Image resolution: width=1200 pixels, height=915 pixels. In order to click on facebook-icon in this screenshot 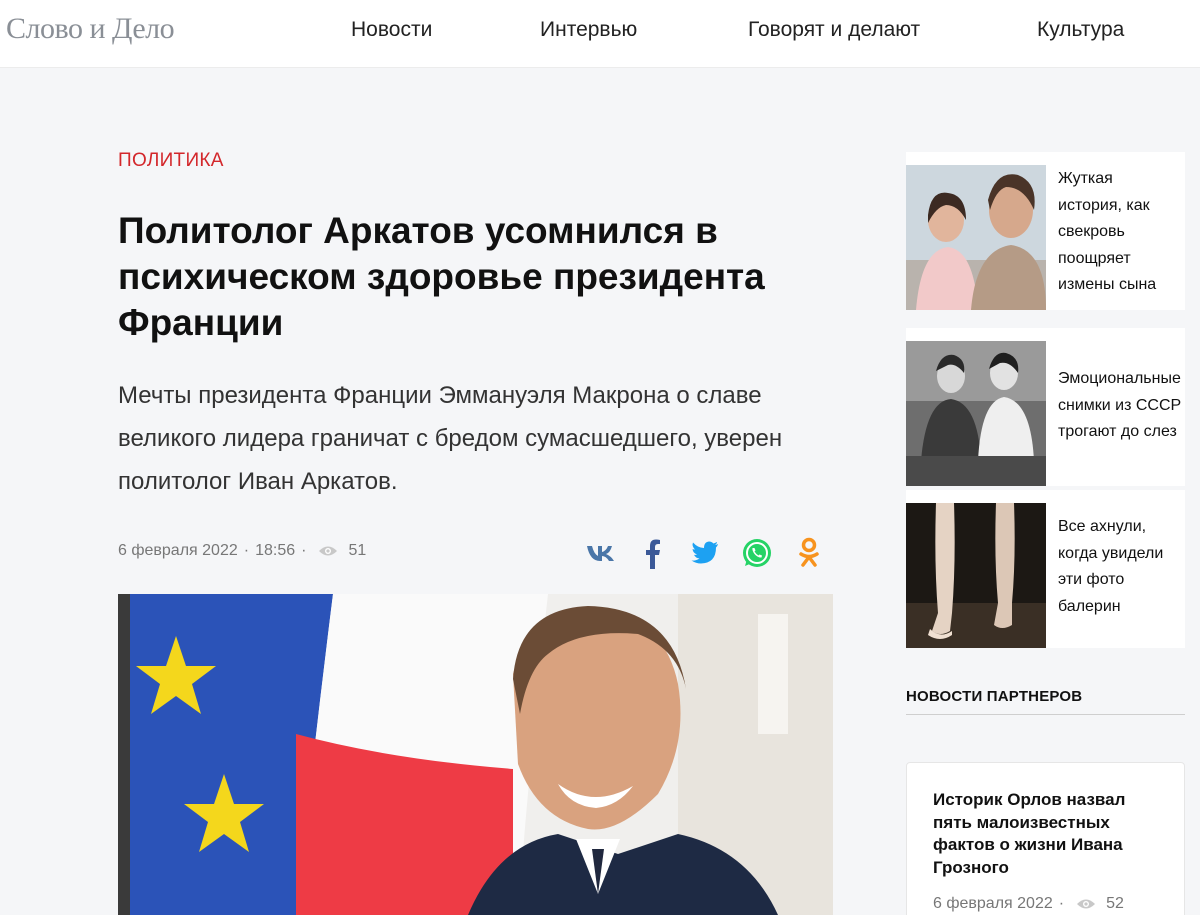, I will do `click(653, 554)`.